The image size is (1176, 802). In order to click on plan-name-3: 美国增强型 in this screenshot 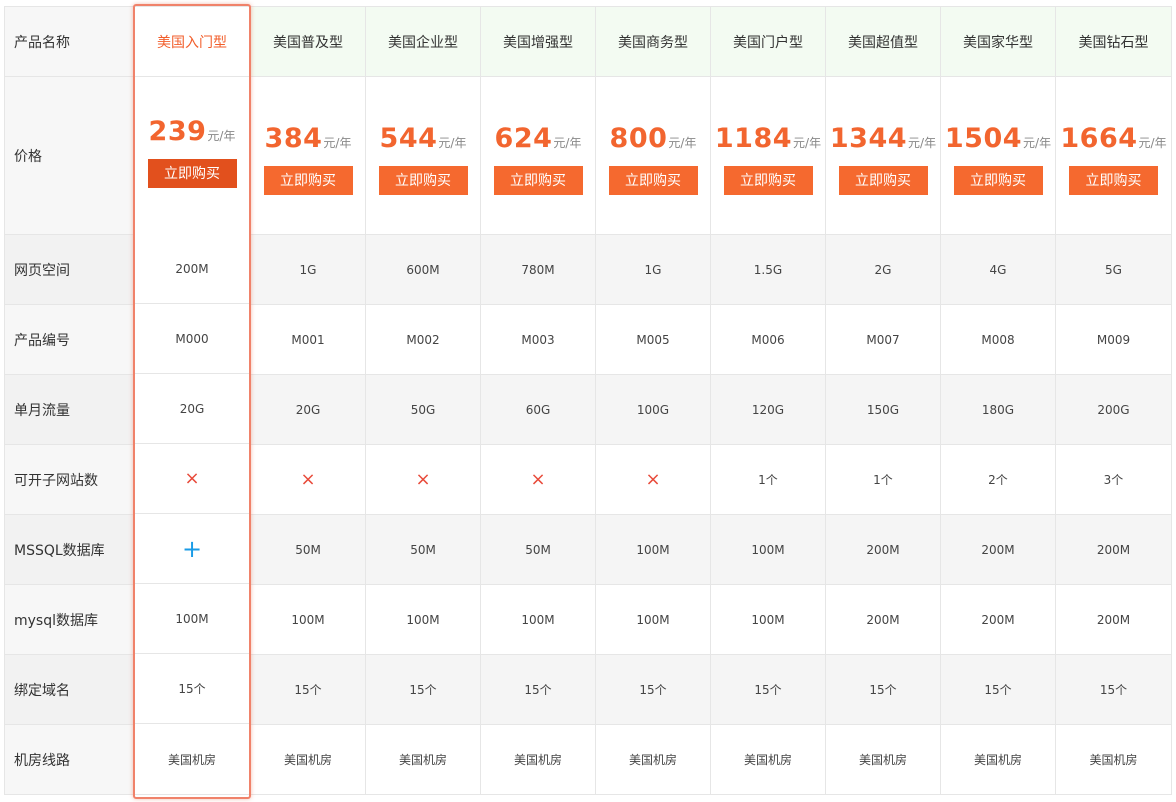, I will do `click(538, 41)`.